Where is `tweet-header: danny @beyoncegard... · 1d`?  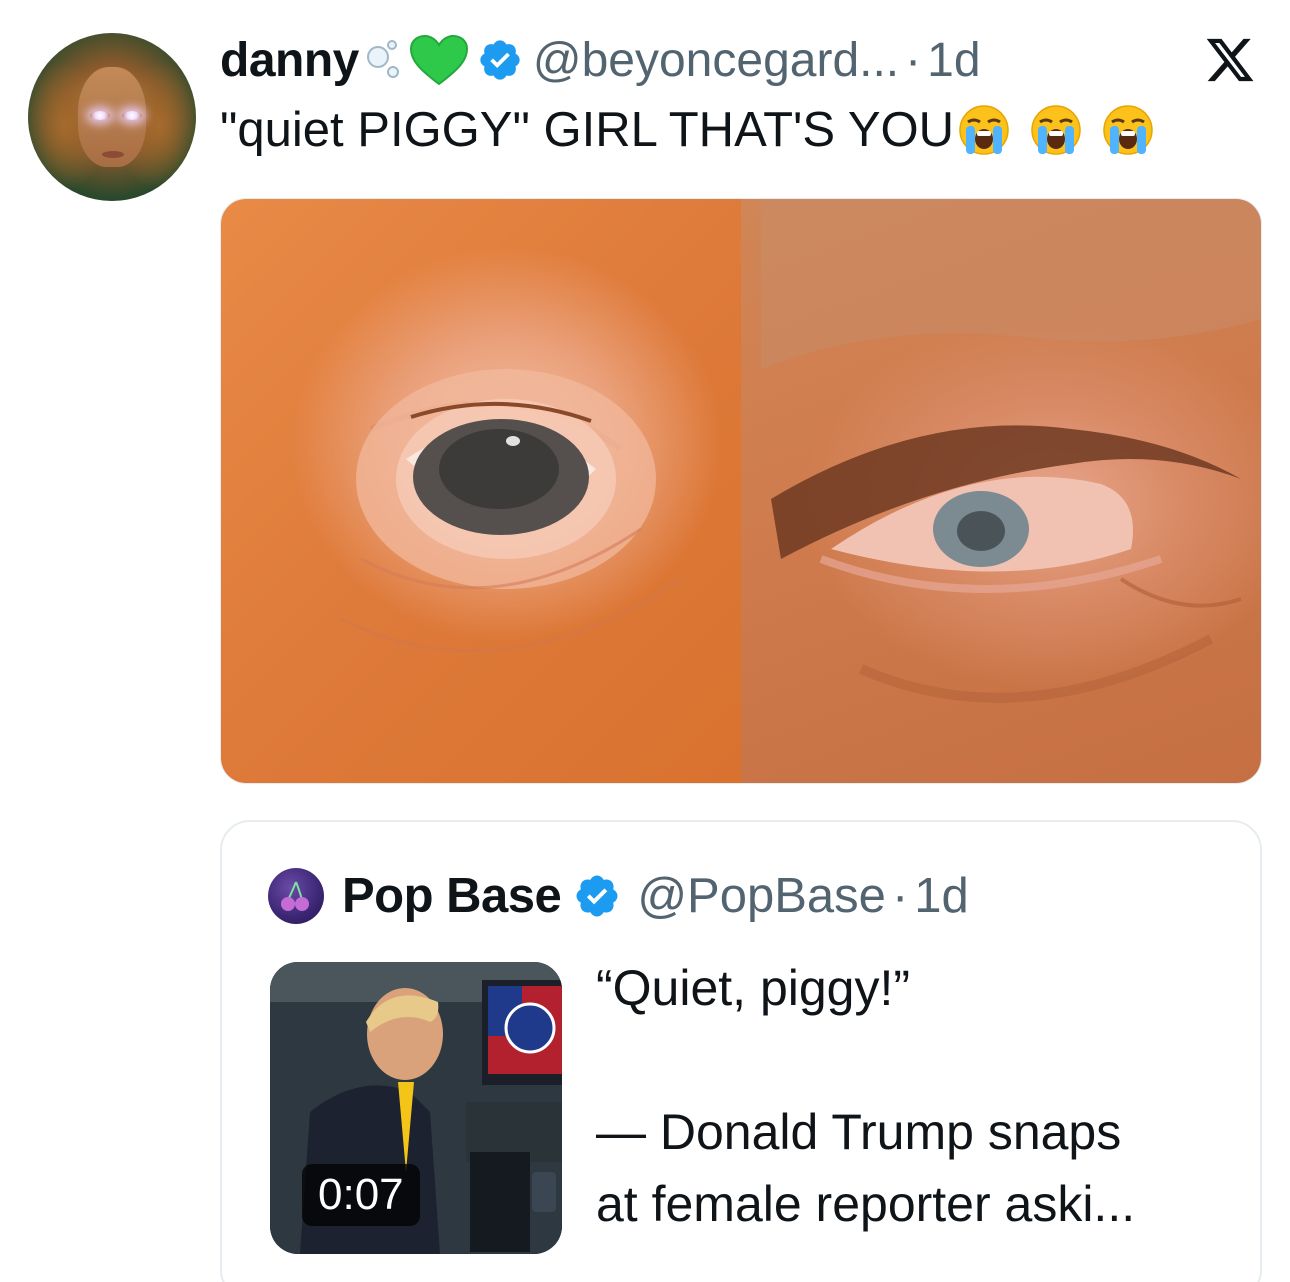 tweet-header: danny @beyoncegard... · 1d is located at coordinates (600, 60).